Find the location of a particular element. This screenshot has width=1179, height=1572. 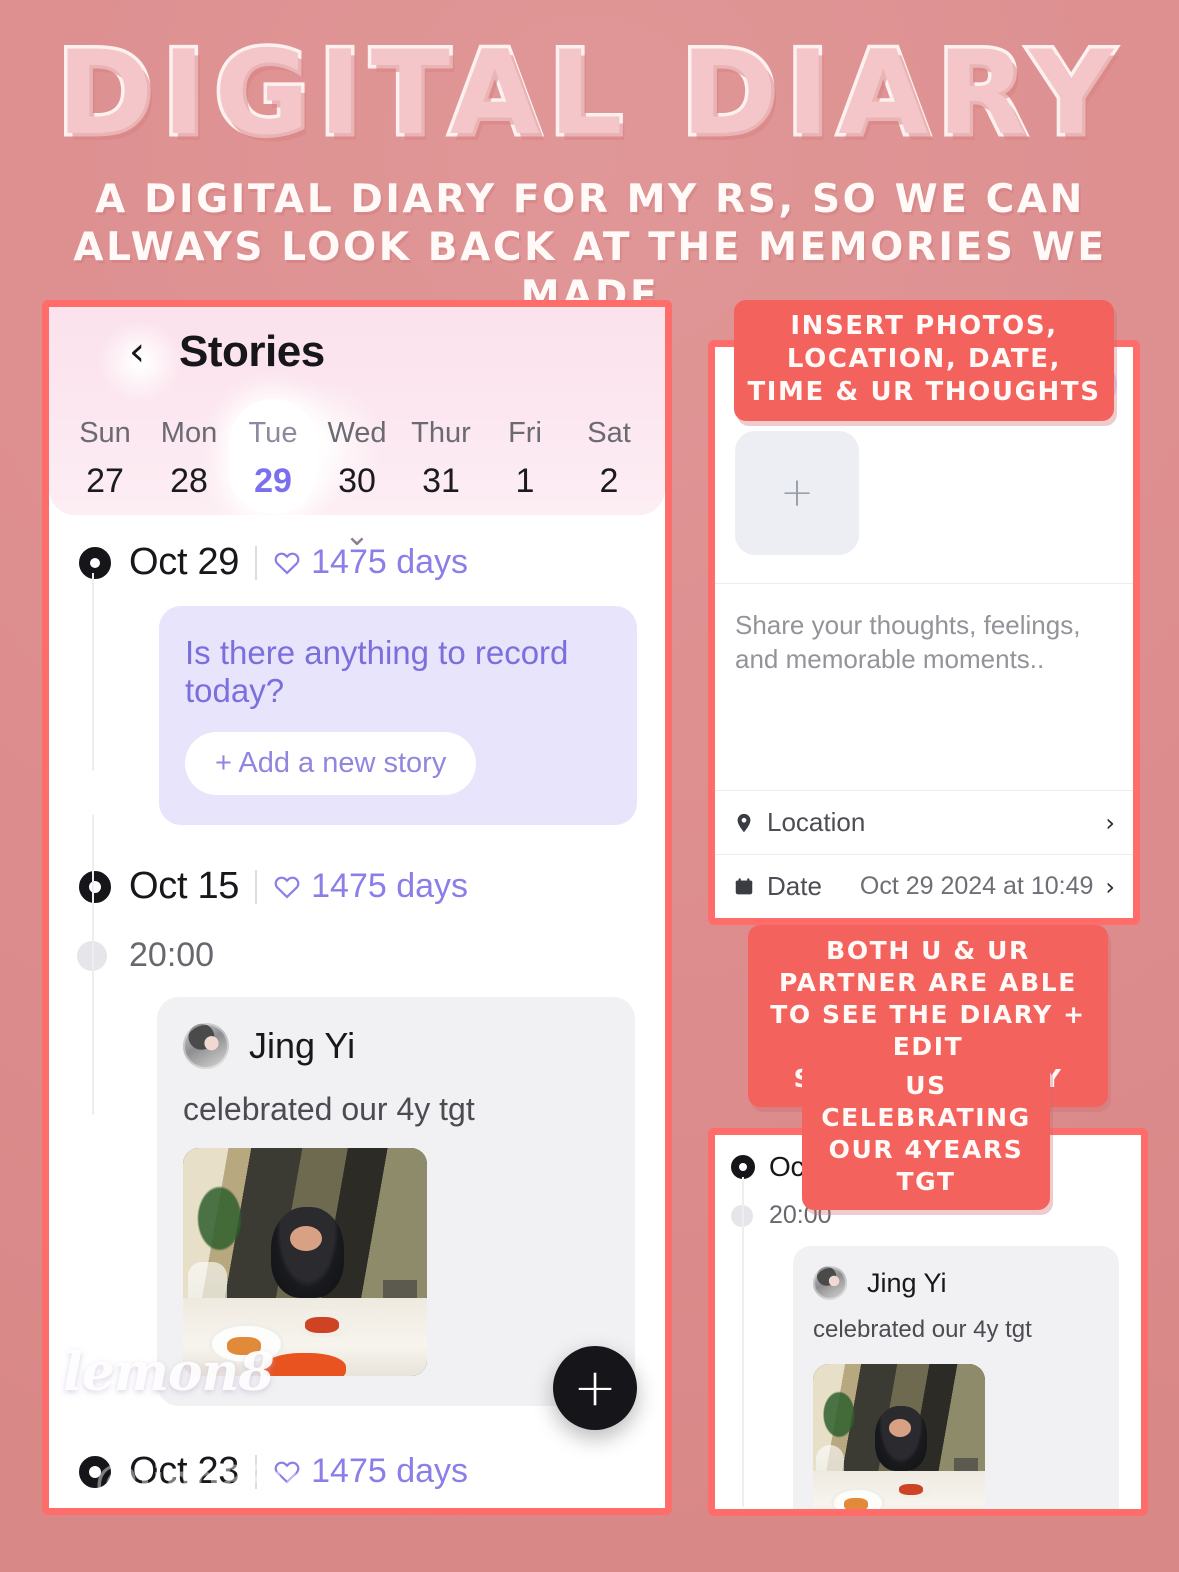

post-time-row: 20:00 is located at coordinates (357, 955).